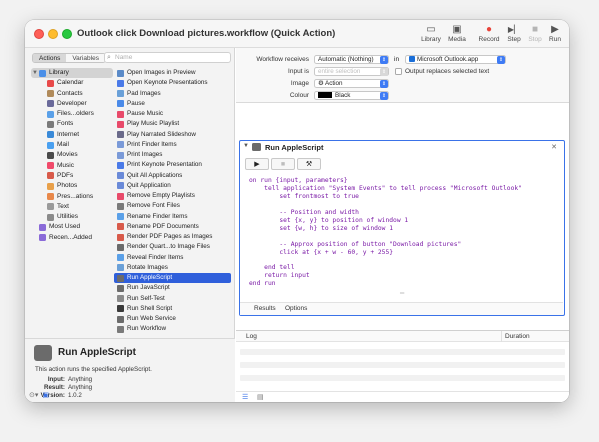  What do you see at coordinates (398, 71) in the screenshot?
I see `output-replaces-checkbox` at bounding box center [398, 71].